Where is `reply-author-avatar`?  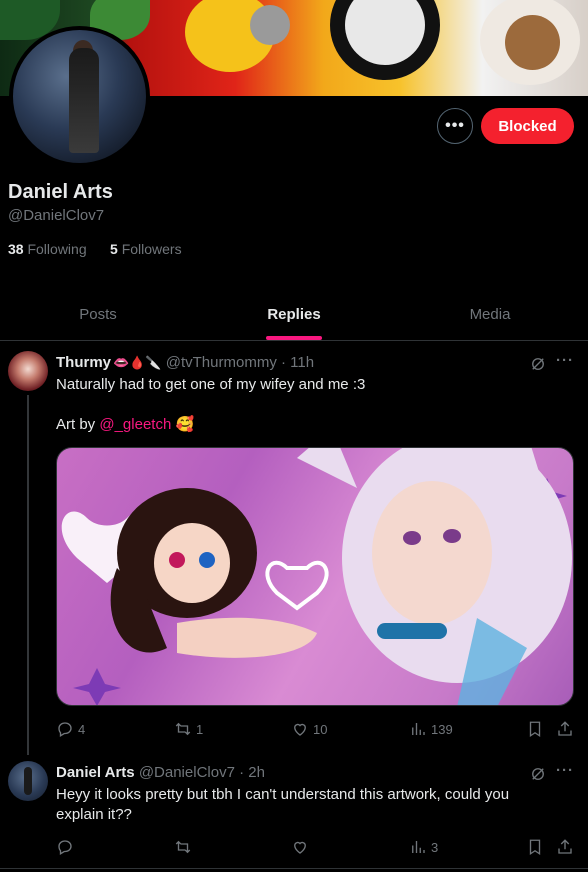 reply-author-avatar is located at coordinates (28, 781).